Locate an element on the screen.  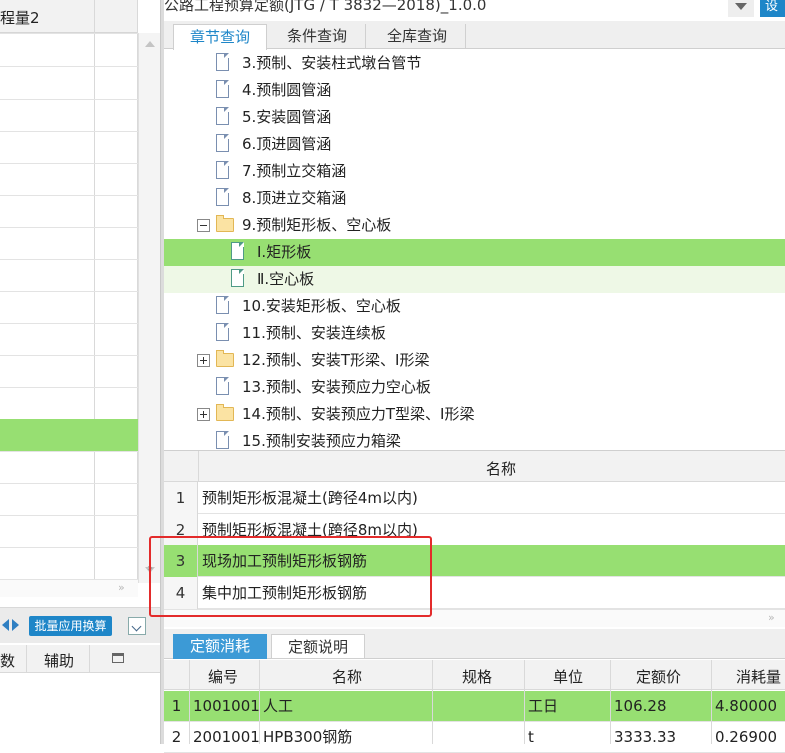
settings-button-label: 设 is located at coordinates (772, 7).